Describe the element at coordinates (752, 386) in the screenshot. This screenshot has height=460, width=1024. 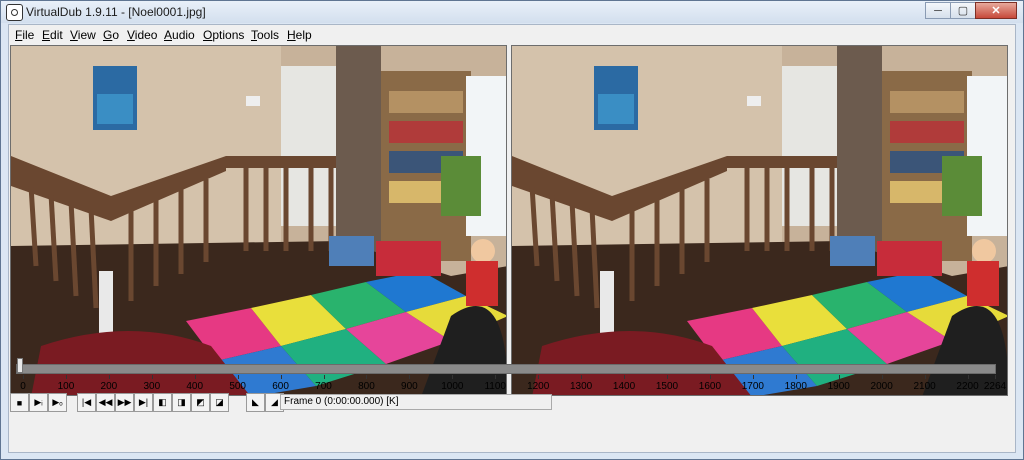
I see `timeline-tick-label: 1700` at that location.